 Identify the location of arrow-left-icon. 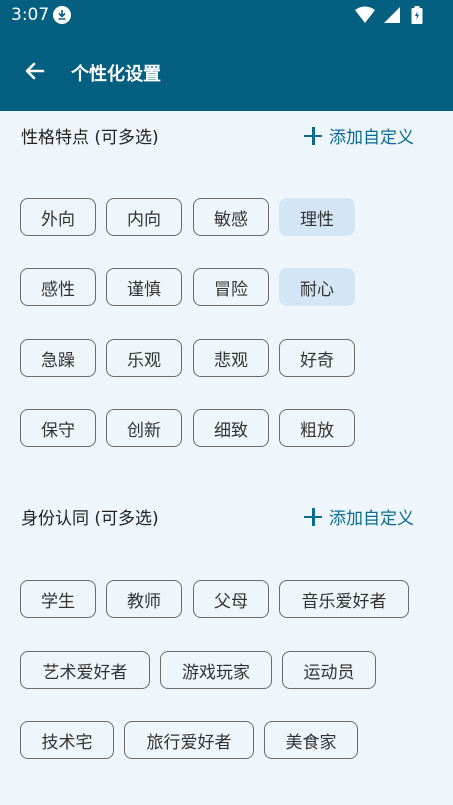
(35, 71).